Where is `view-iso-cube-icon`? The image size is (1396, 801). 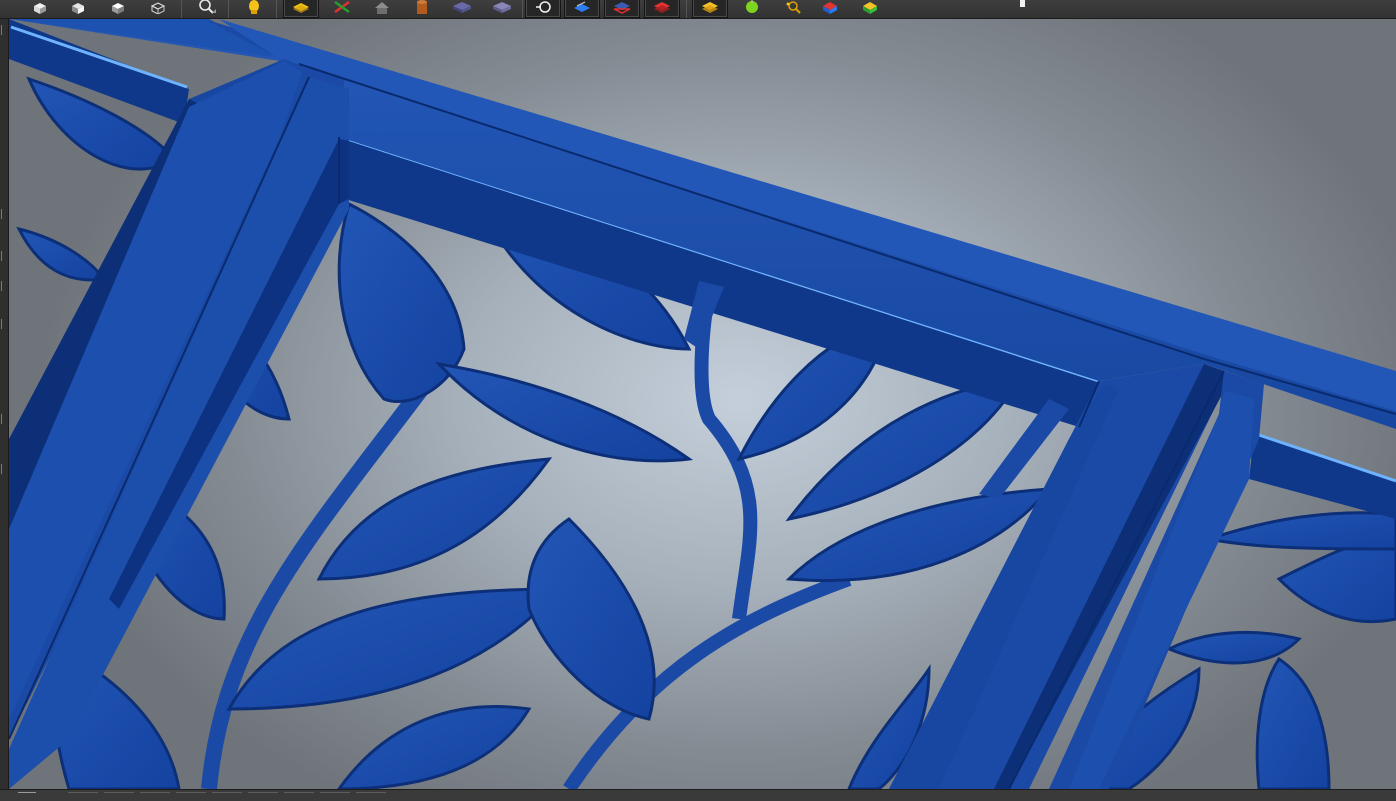
view-iso-cube-icon is located at coordinates (158, 9).